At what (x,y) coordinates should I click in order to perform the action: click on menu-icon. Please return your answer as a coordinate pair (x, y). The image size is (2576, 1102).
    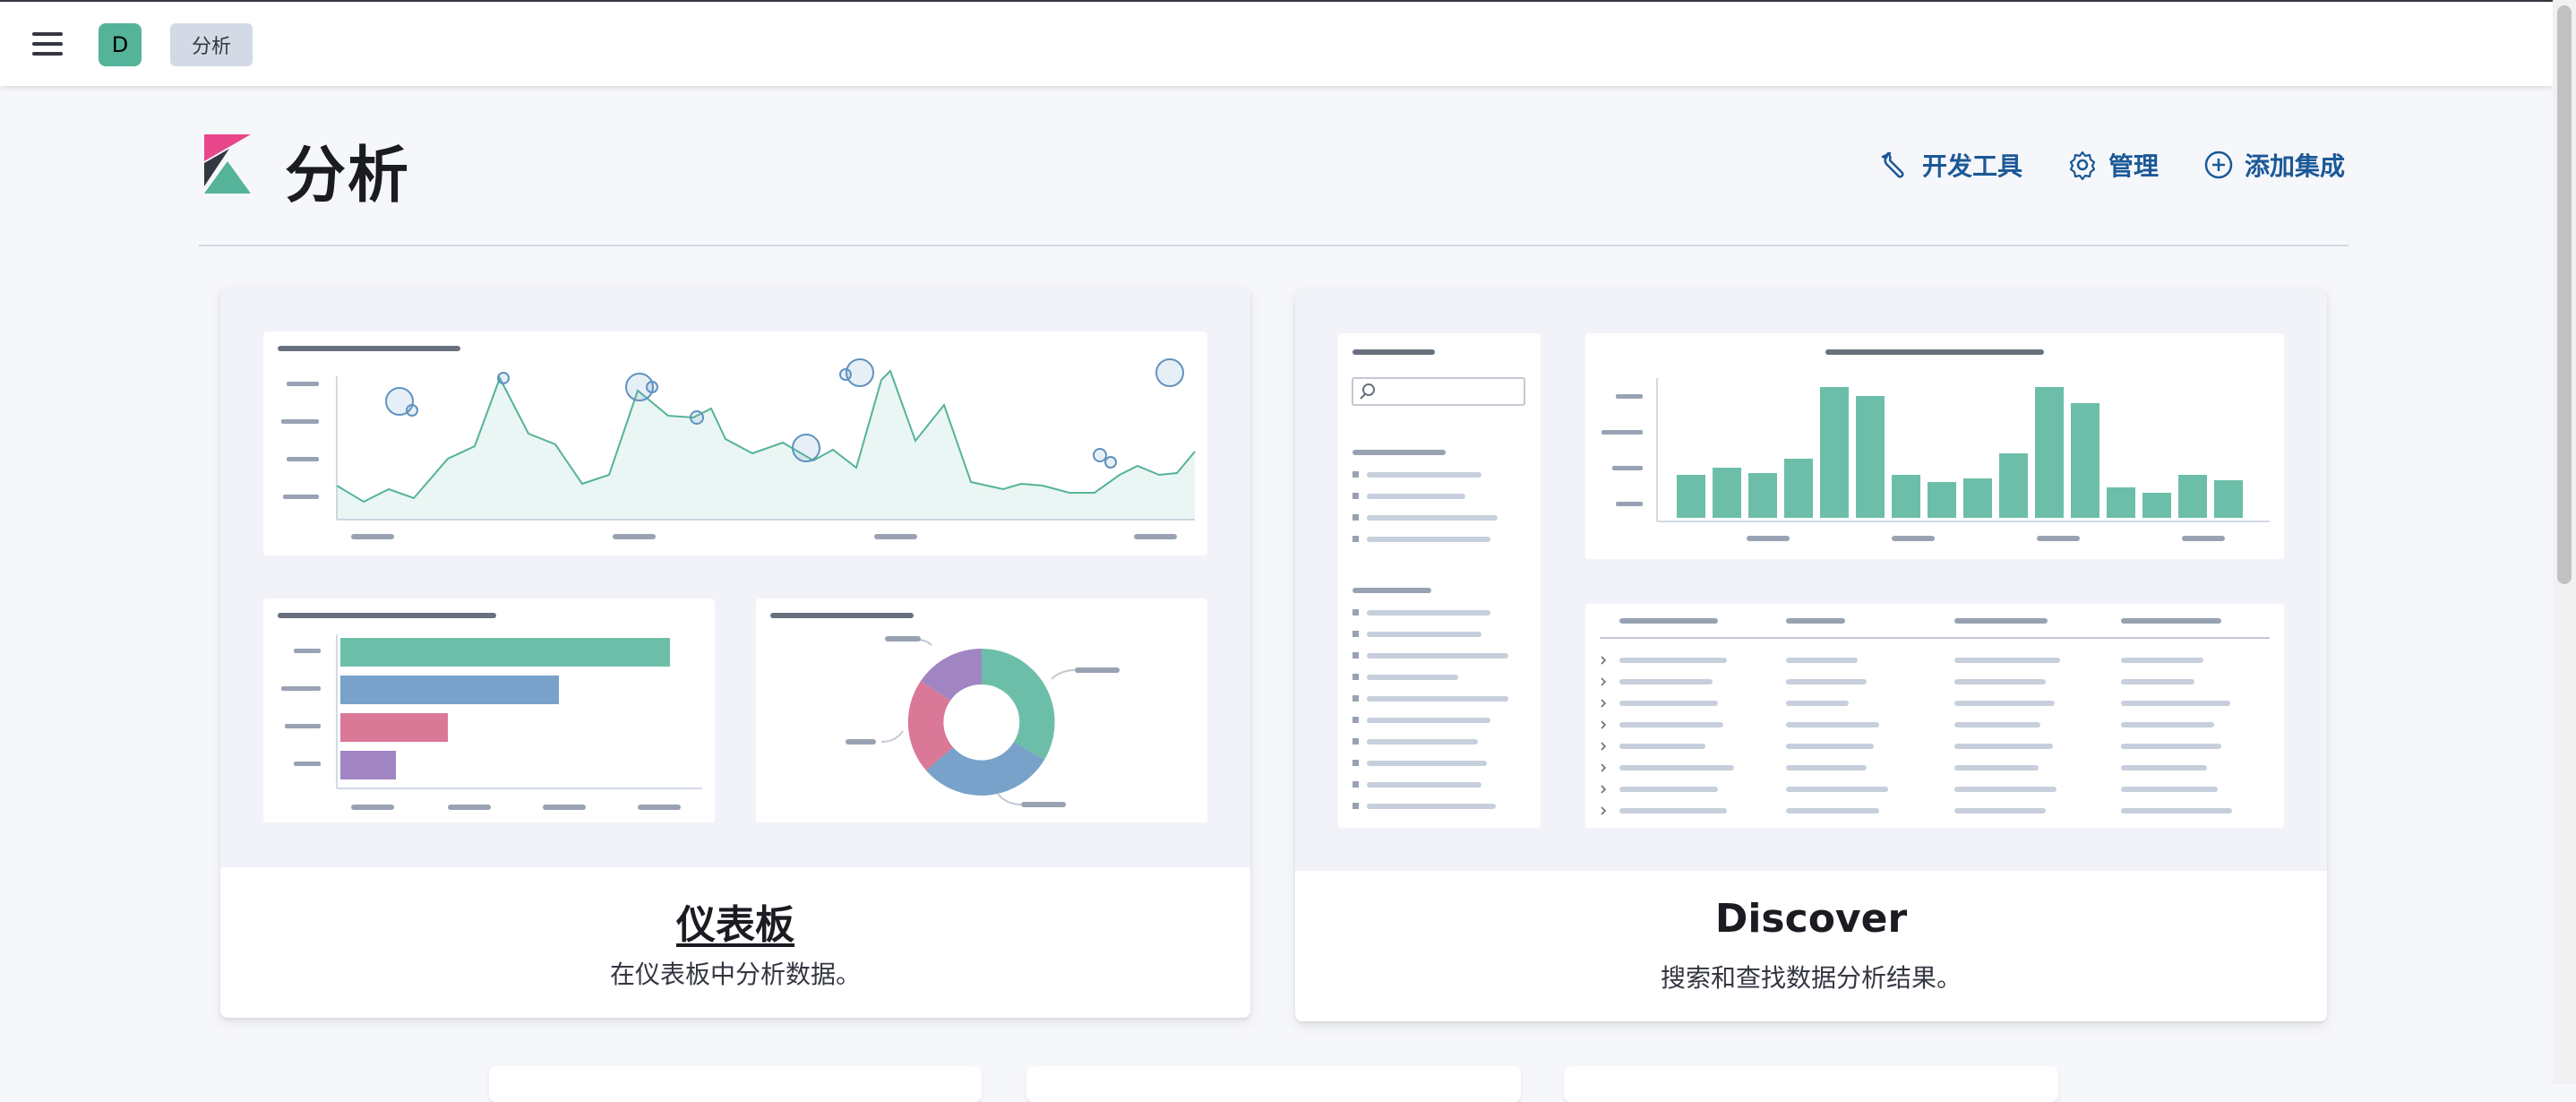
    Looking at the image, I should click on (47, 44).